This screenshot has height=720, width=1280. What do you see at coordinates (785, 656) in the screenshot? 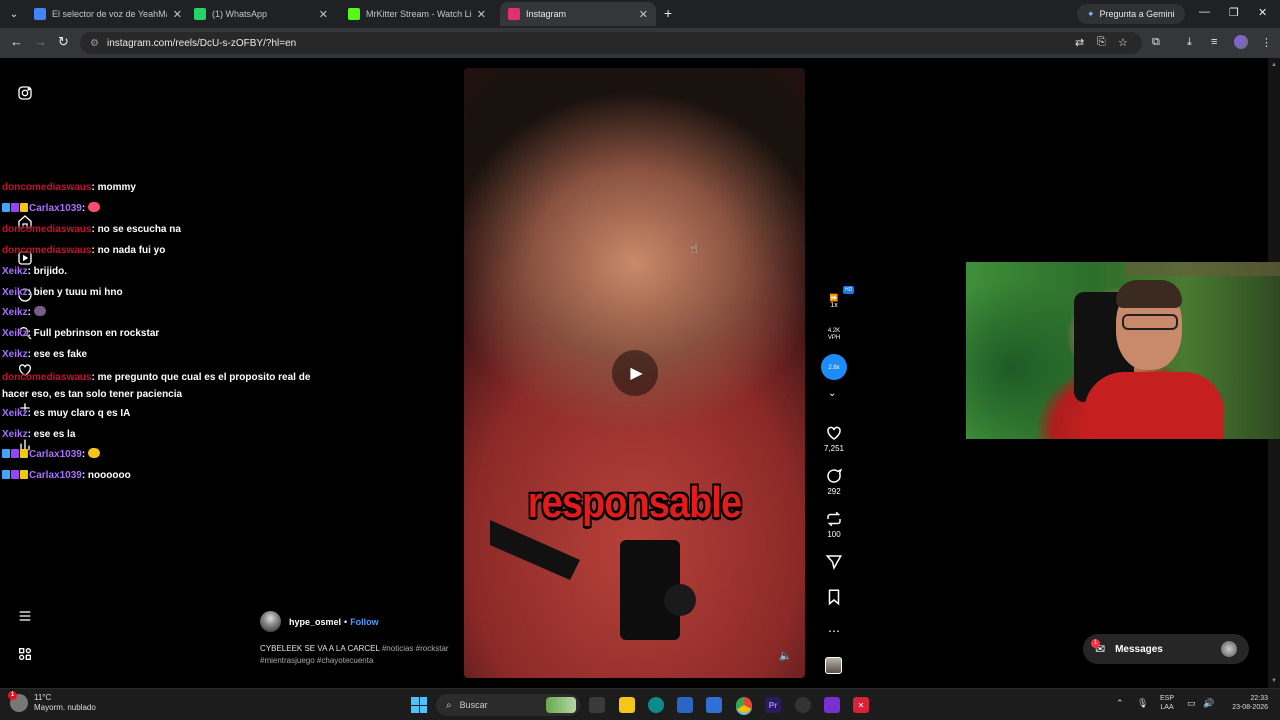
I see `mute-toggle-icon: 🔈` at bounding box center [785, 656].